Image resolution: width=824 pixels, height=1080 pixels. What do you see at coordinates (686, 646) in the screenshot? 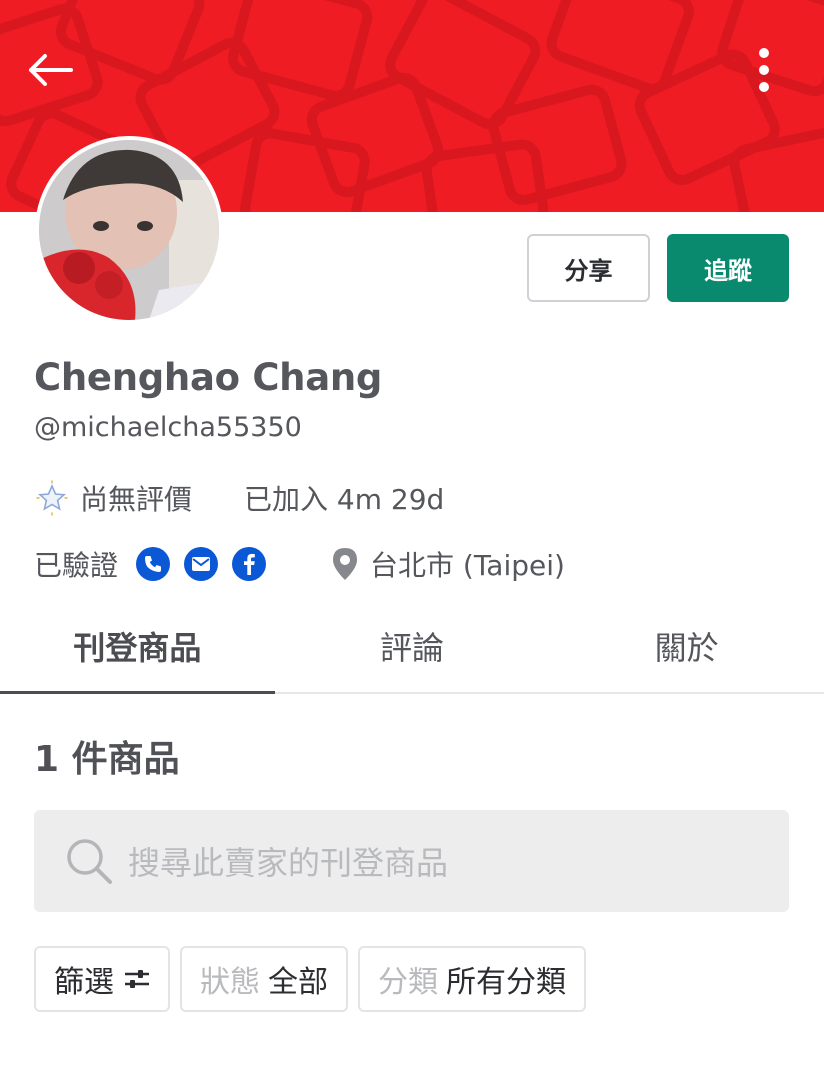
I see `tab-about: 關於` at bounding box center [686, 646].